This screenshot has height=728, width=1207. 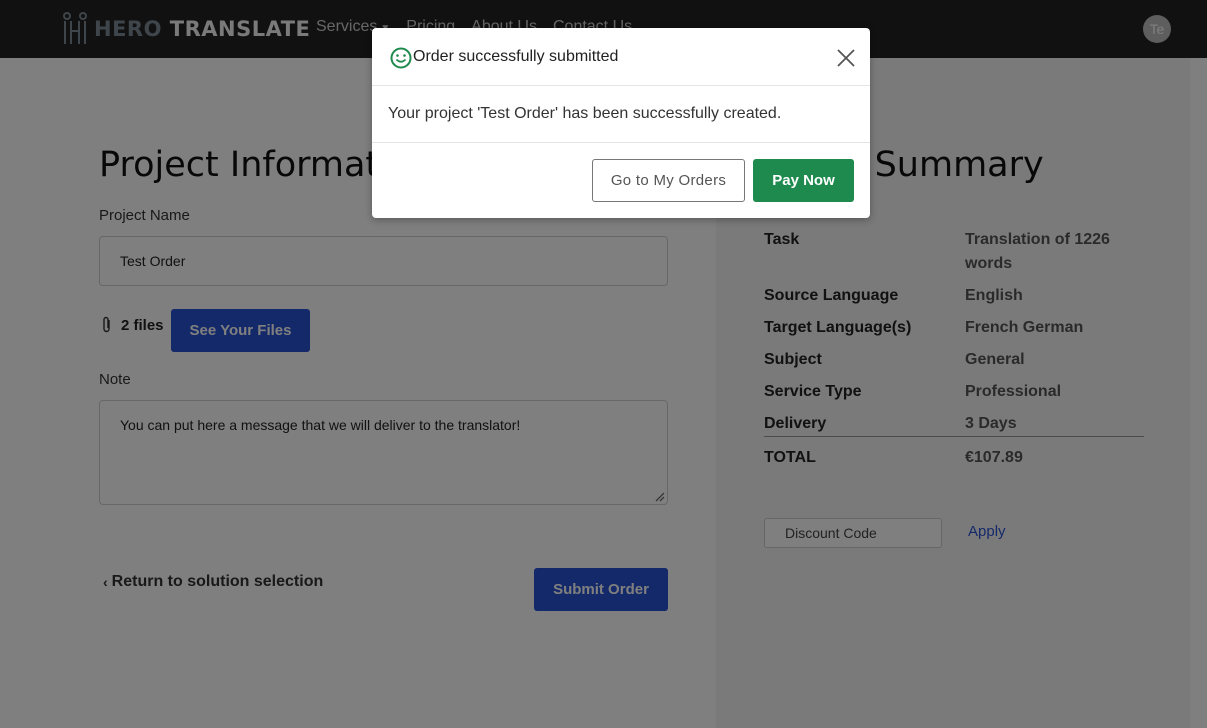 What do you see at coordinates (621, 57) in the screenshot?
I see `modal-header: Order successfully submitted` at bounding box center [621, 57].